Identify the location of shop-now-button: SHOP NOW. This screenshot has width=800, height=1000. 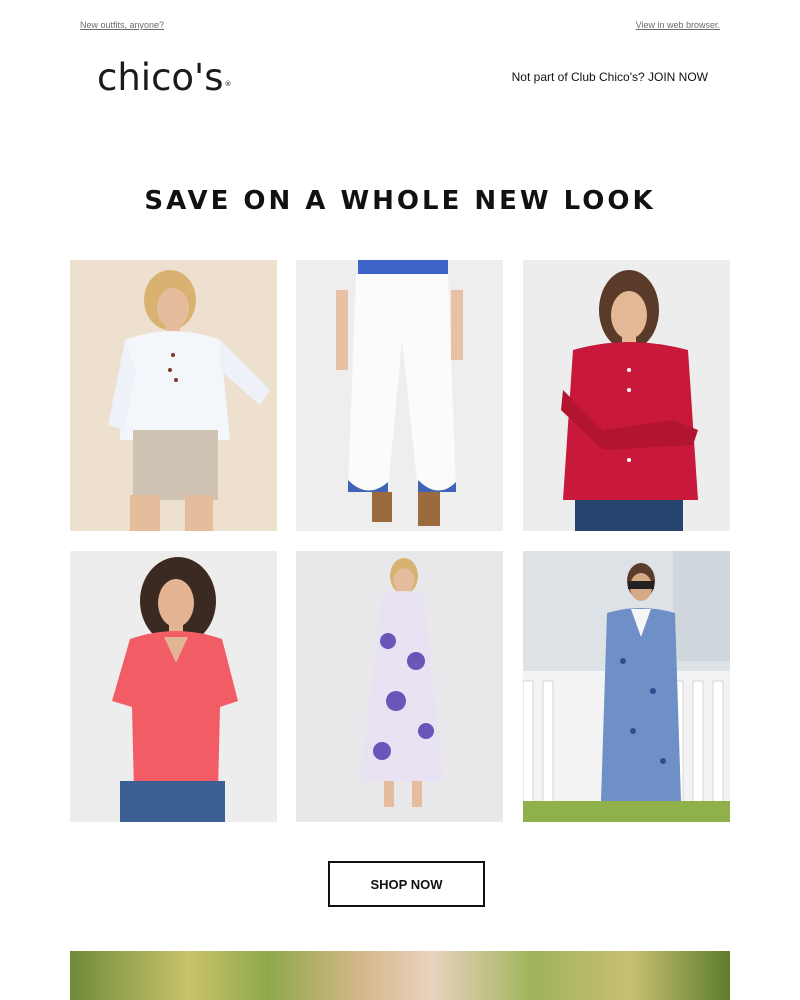
(406, 884).